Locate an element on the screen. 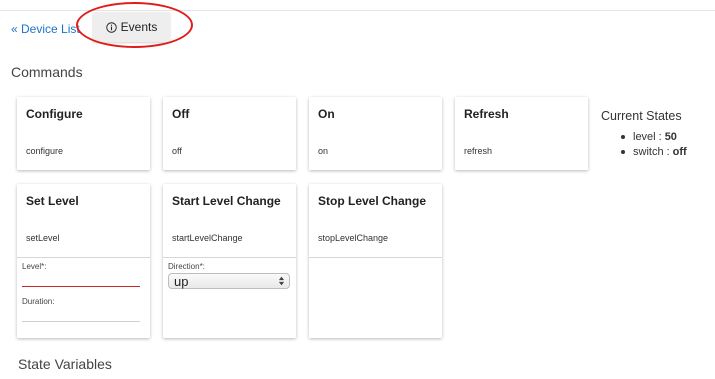 The height and width of the screenshot is (379, 715). command-params: Direction*: up is located at coordinates (229, 298).